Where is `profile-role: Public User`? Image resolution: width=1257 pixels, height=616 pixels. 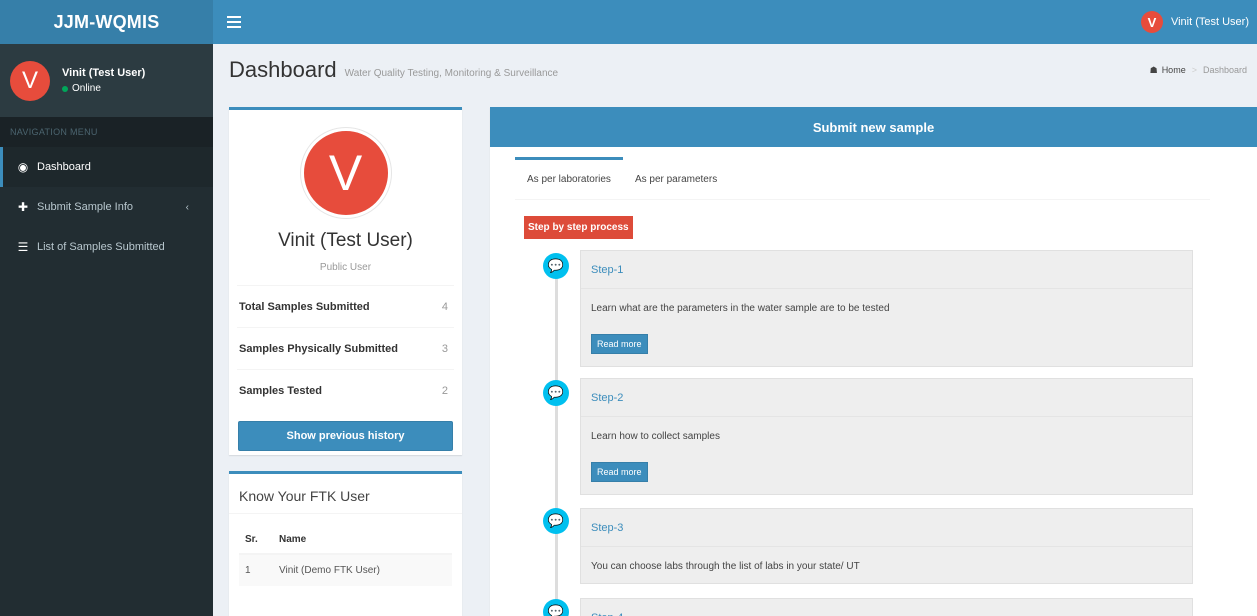
profile-role: Public User is located at coordinates (345, 267).